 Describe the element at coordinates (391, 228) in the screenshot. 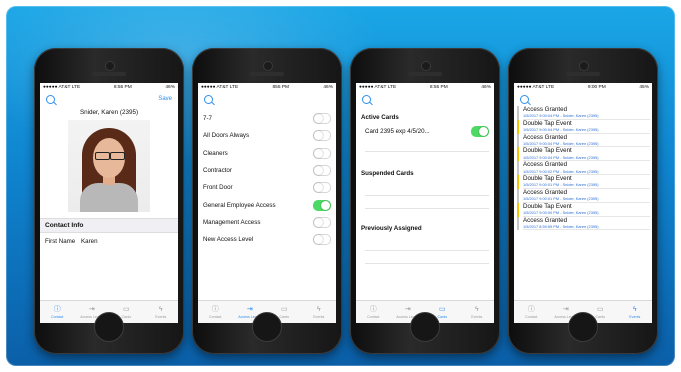

I see `previously-assigned-header: Previously Assigned` at that location.